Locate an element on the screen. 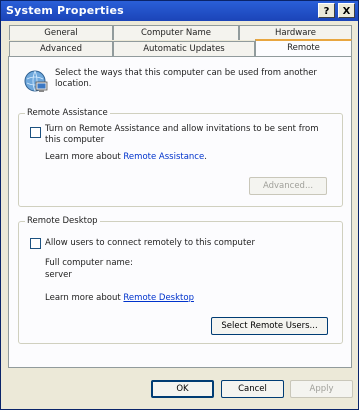 The width and height of the screenshot is (359, 410). remote-assistance-group-label: Remote Assistance is located at coordinates (67, 113).